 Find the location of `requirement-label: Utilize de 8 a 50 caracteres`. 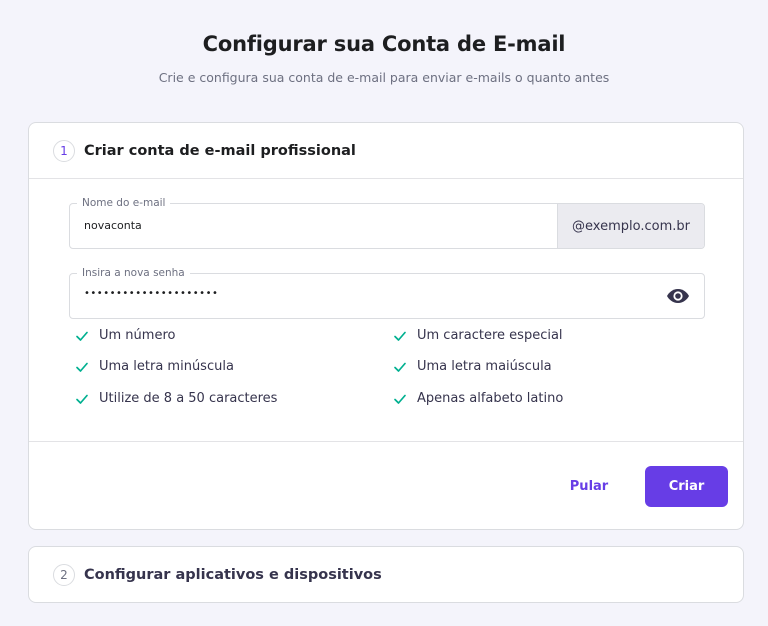

requirement-label: Utilize de 8 a 50 caracteres is located at coordinates (188, 398).